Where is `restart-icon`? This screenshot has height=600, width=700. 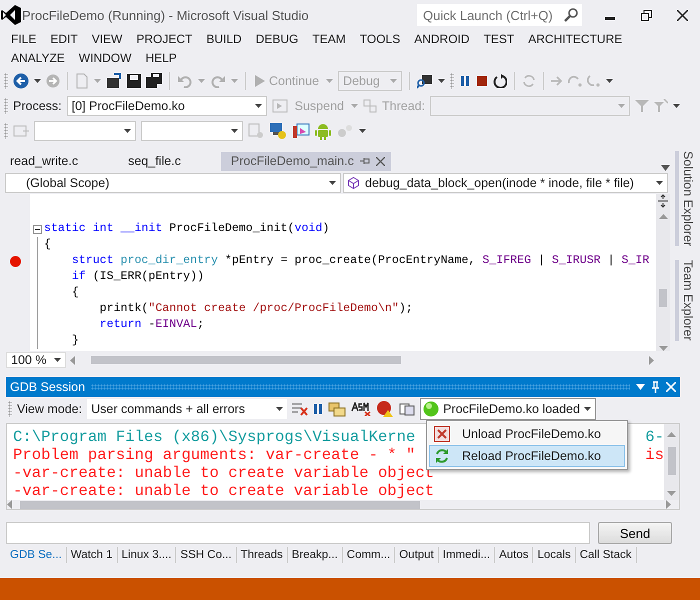 restart-icon is located at coordinates (500, 81).